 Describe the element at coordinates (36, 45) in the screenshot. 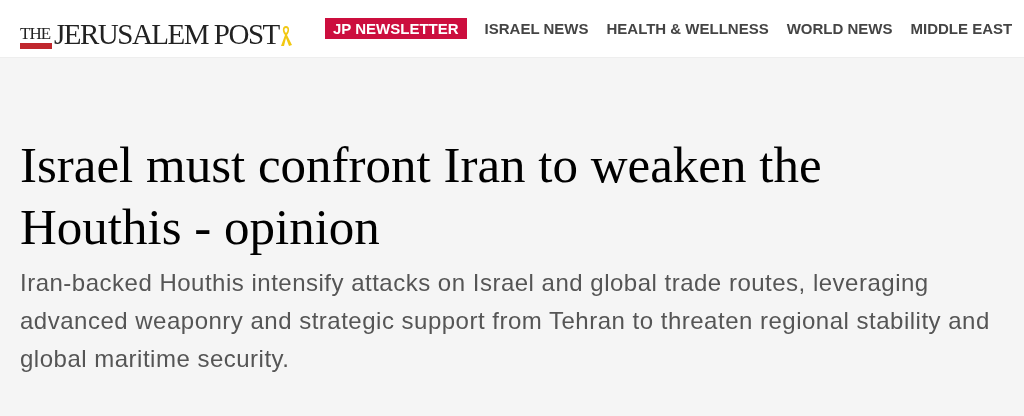

I see `logo-bar` at that location.